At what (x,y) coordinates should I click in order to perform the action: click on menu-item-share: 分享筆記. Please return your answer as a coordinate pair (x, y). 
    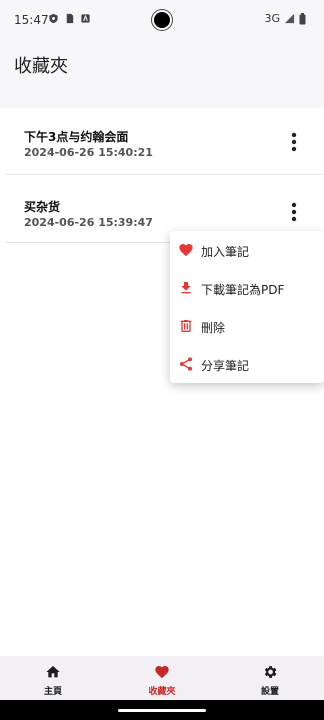
    Looking at the image, I should click on (247, 364).